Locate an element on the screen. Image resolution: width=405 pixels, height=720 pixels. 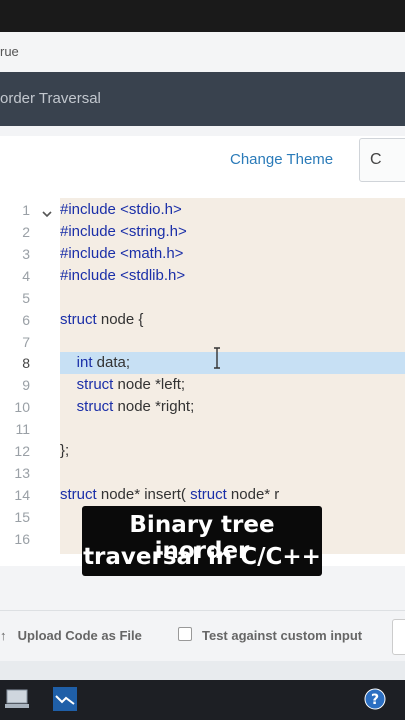
code-text: struct node { is located at coordinates (102, 319).